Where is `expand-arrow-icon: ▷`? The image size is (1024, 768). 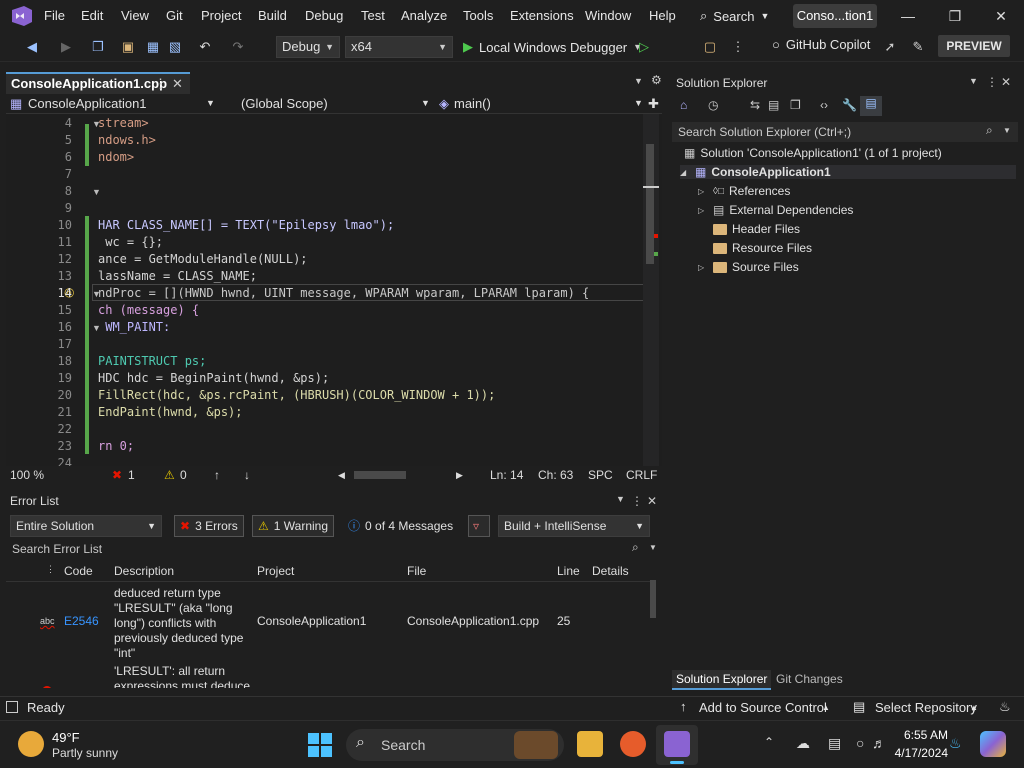 expand-arrow-icon: ▷ is located at coordinates (703, 267).